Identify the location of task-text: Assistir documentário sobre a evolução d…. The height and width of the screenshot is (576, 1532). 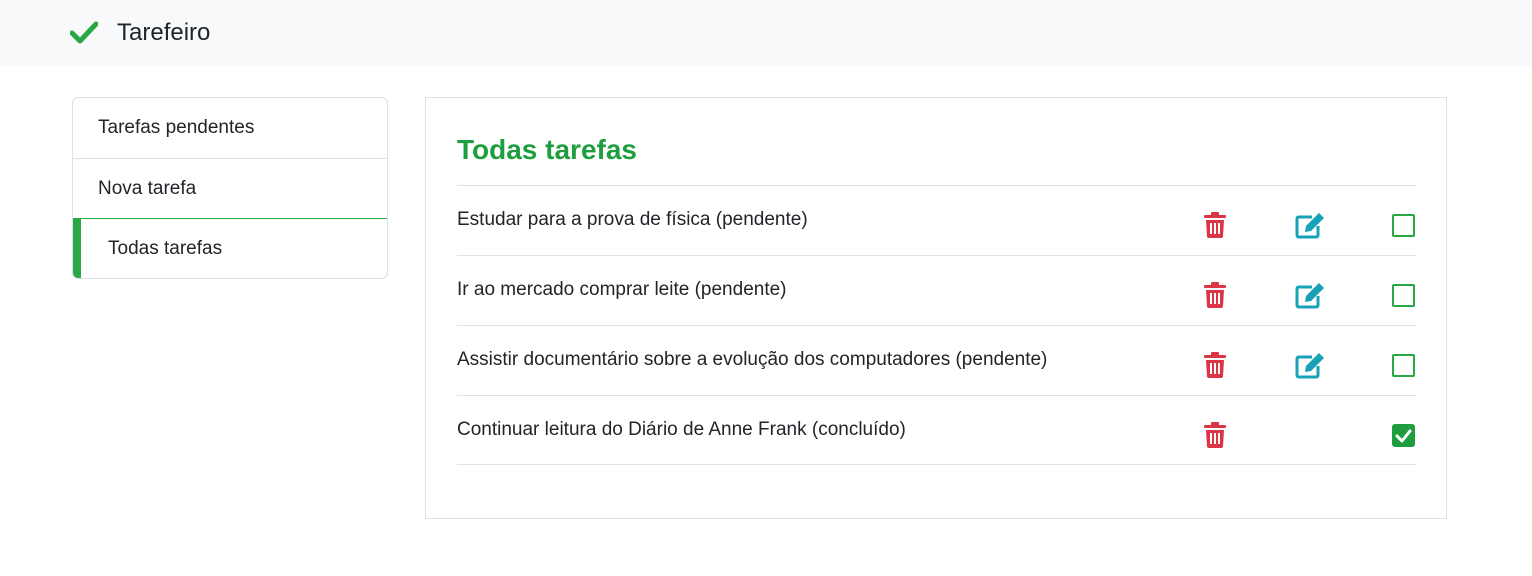
(752, 359).